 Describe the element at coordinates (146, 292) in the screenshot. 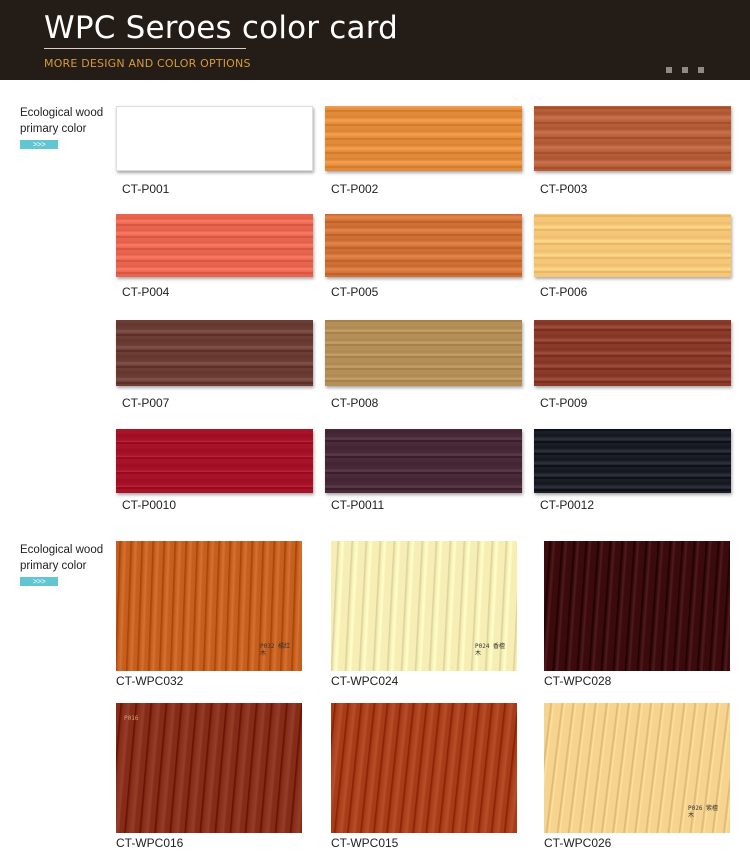

I see `color-code: CT-P004` at that location.